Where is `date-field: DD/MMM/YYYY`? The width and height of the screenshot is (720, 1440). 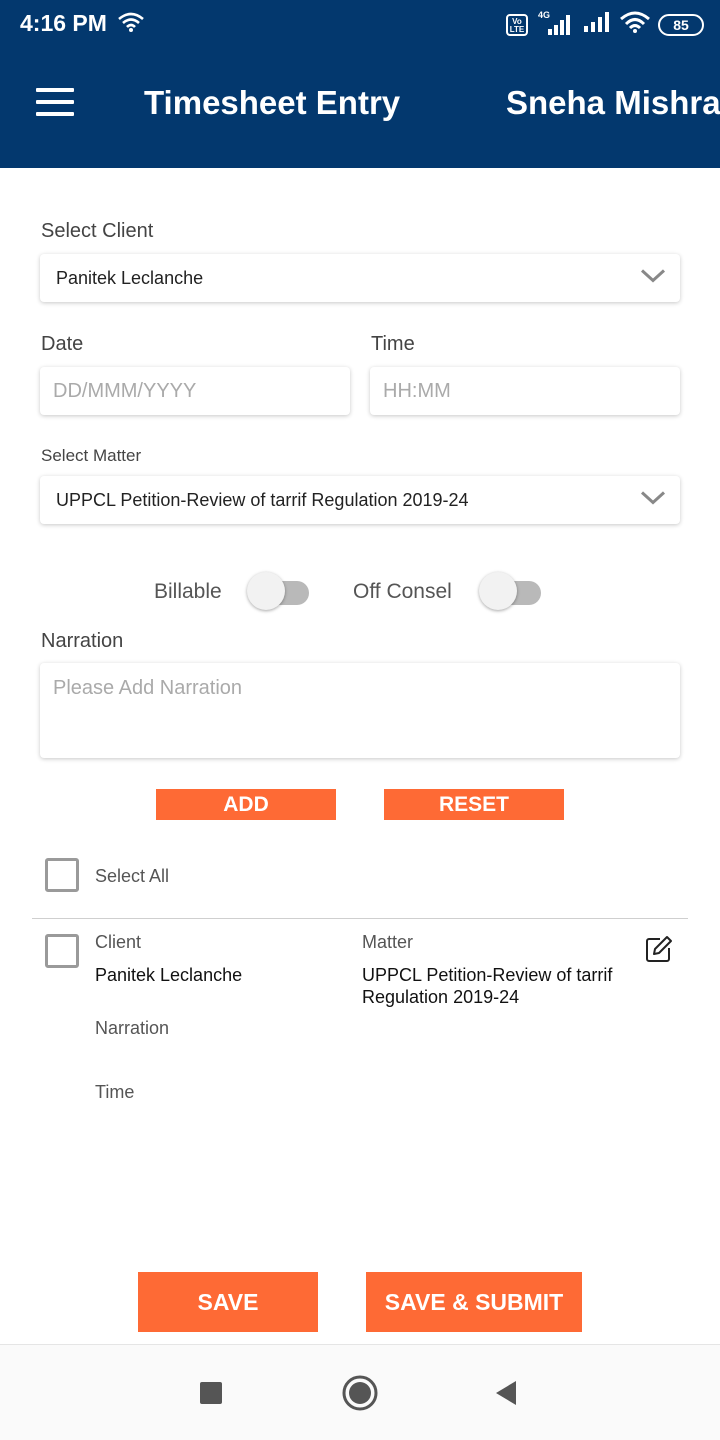 date-field: DD/MMM/YYYY is located at coordinates (195, 391).